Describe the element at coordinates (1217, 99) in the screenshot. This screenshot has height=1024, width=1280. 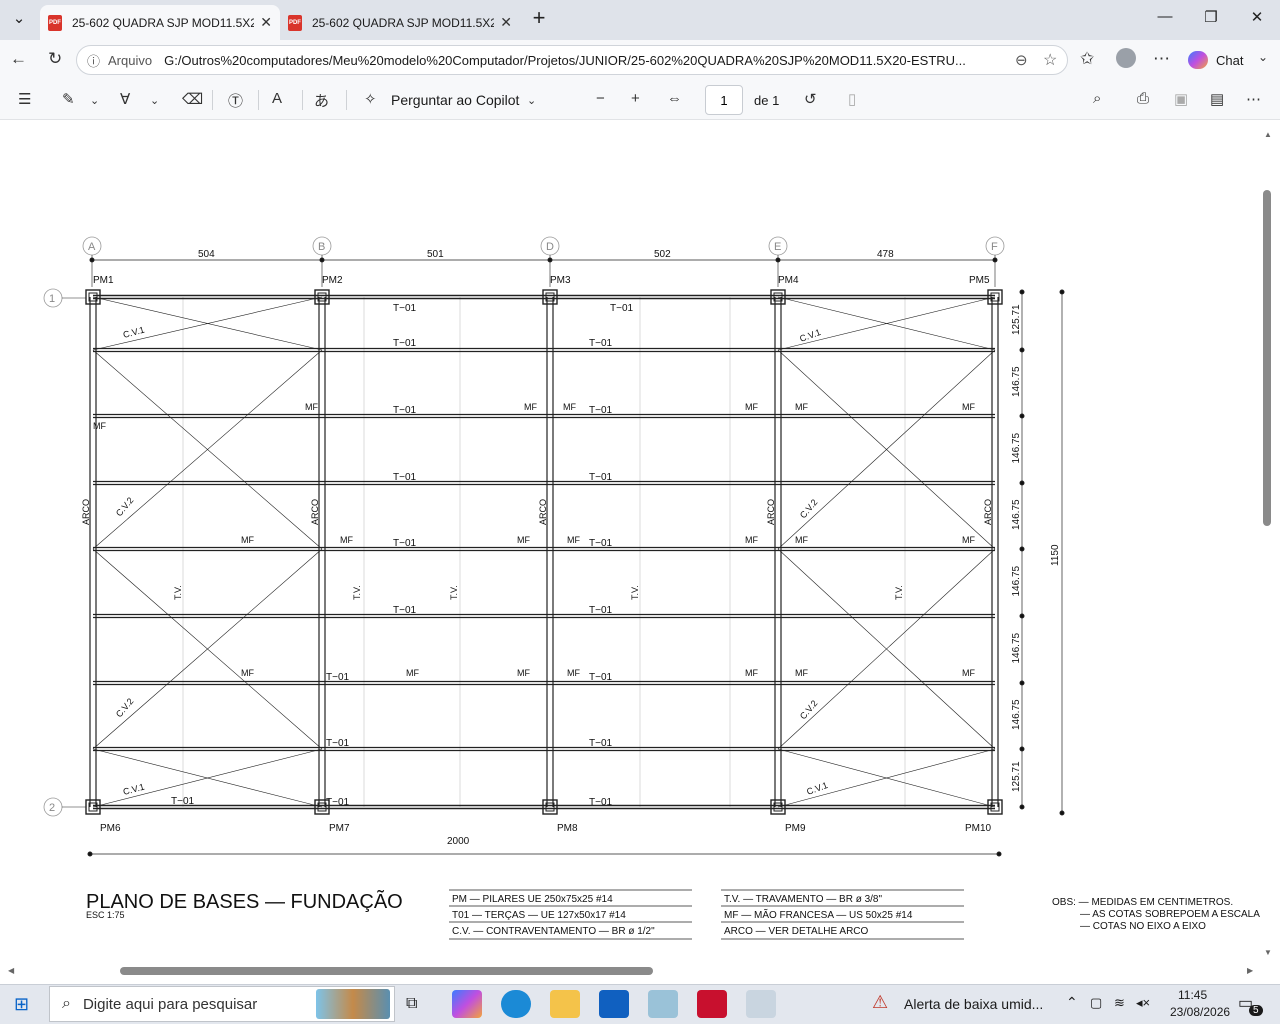
I see `save-as-icon: ▤` at that location.